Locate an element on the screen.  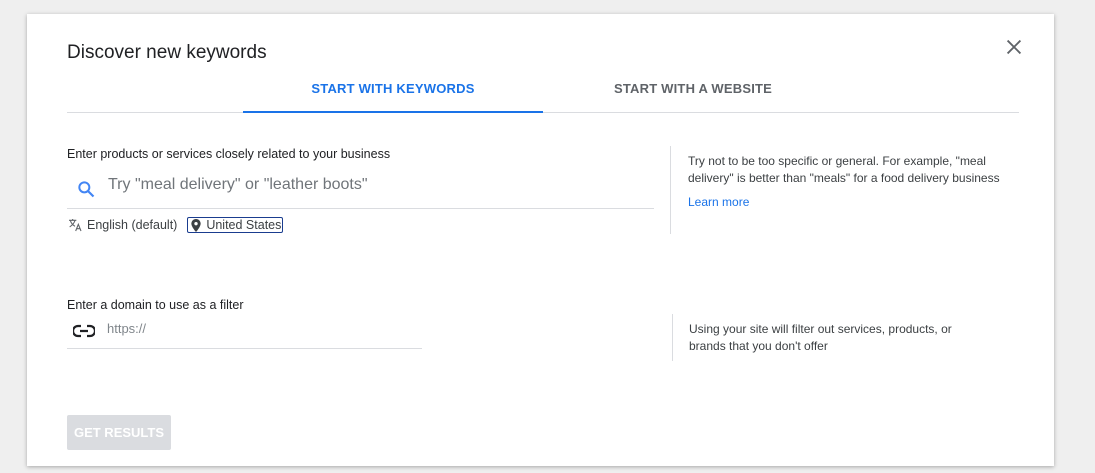
dialog-title: Discover new keywords is located at coordinates (167, 52).